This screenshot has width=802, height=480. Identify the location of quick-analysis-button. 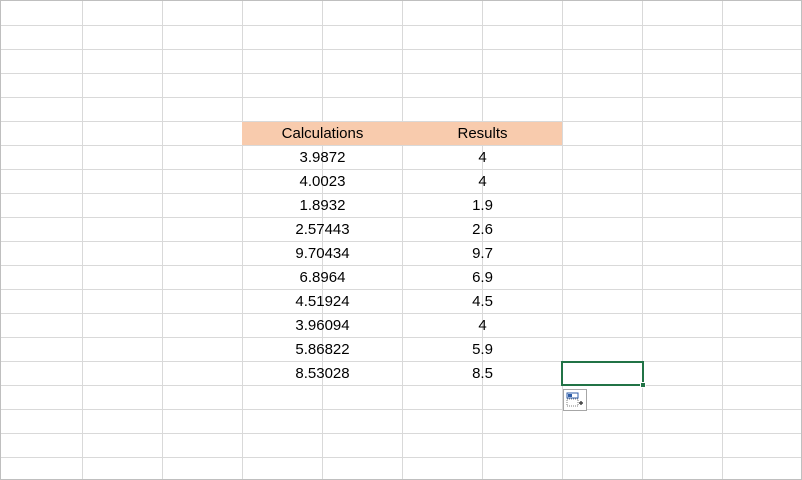
(575, 400).